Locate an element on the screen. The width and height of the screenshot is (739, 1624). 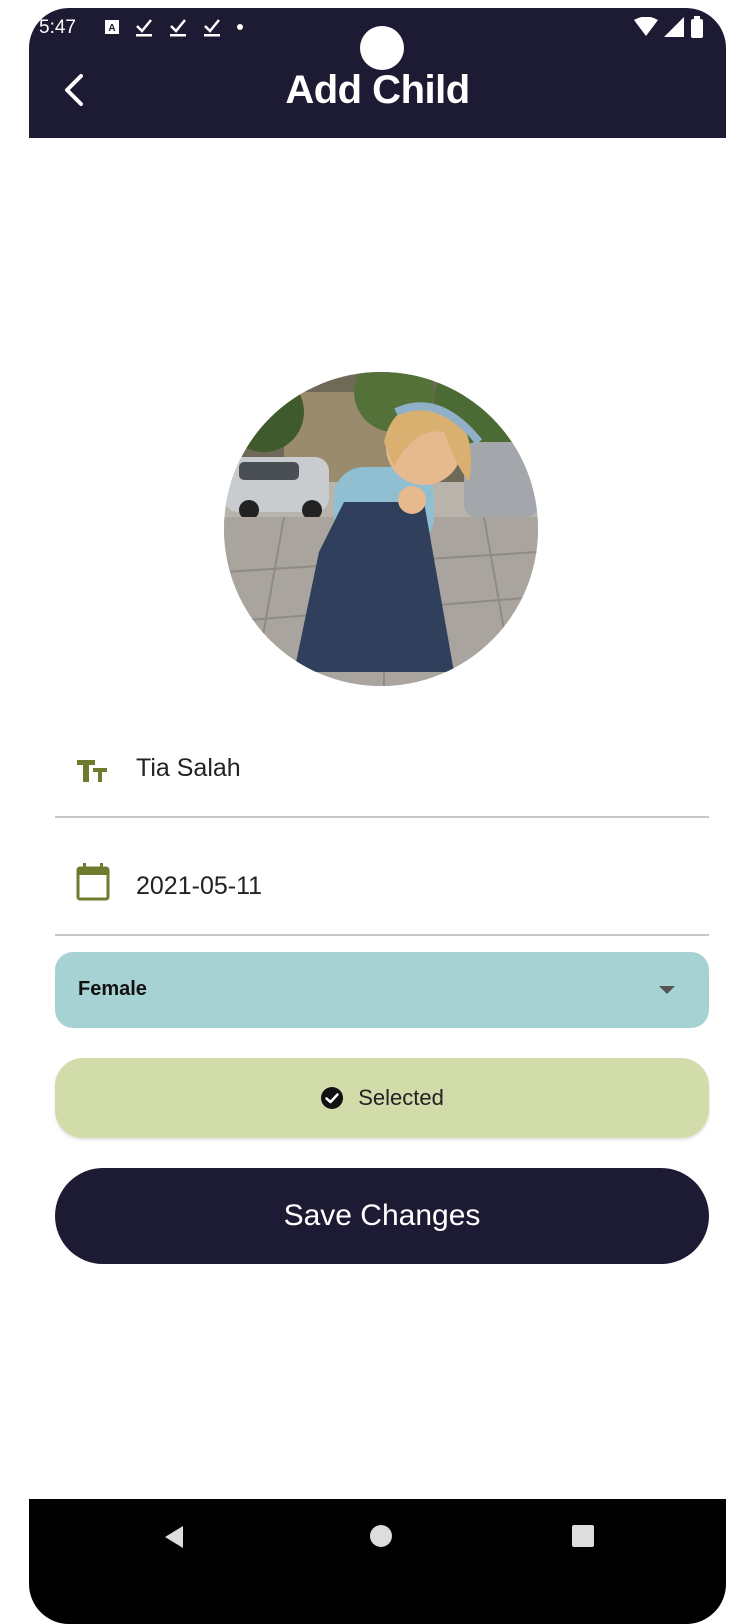
selected-chip: Selected is located at coordinates (382, 1098).